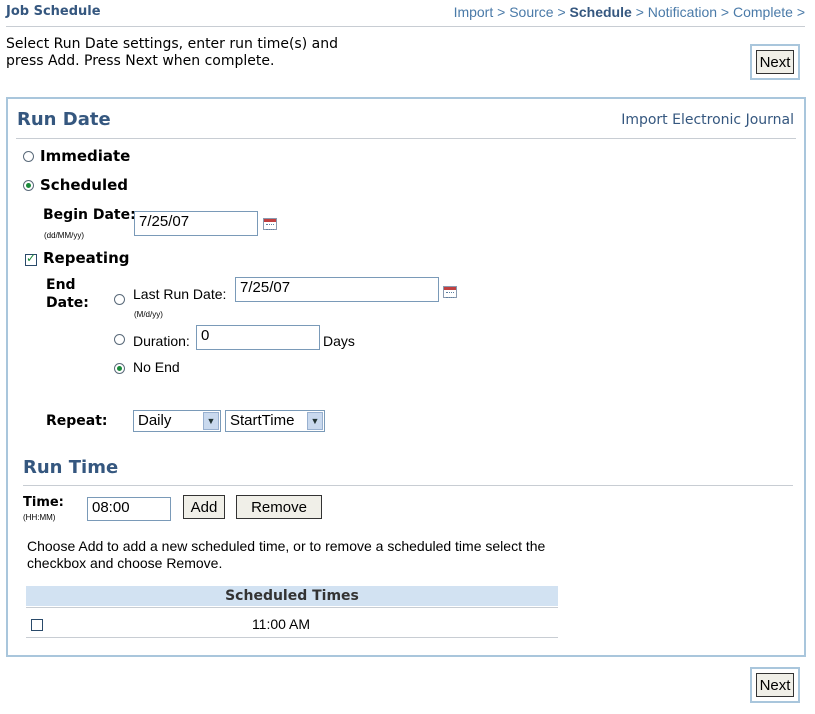 The width and height of the screenshot is (815, 714). I want to click on next-button-frame-bottom: Next, so click(775, 685).